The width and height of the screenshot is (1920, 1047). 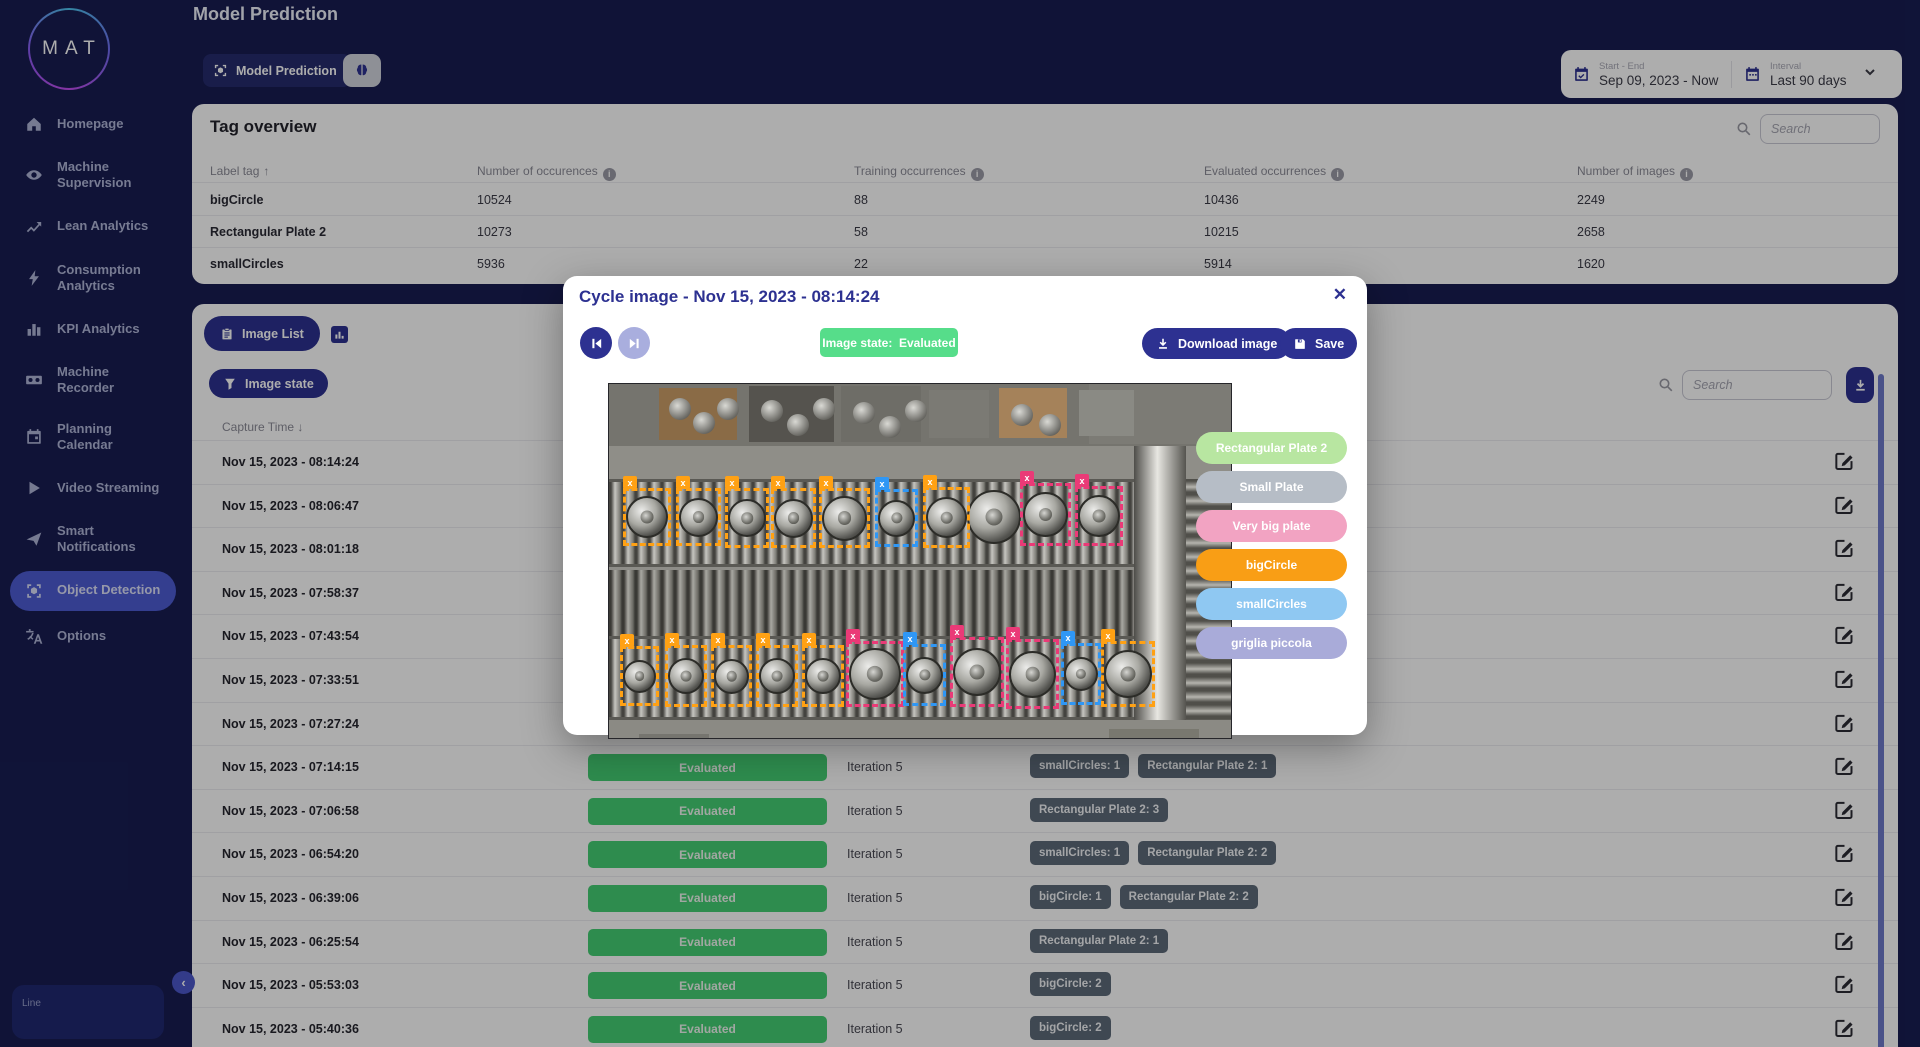 What do you see at coordinates (889, 342) in the screenshot?
I see `image-state-badge: Image state: Evaluated` at bounding box center [889, 342].